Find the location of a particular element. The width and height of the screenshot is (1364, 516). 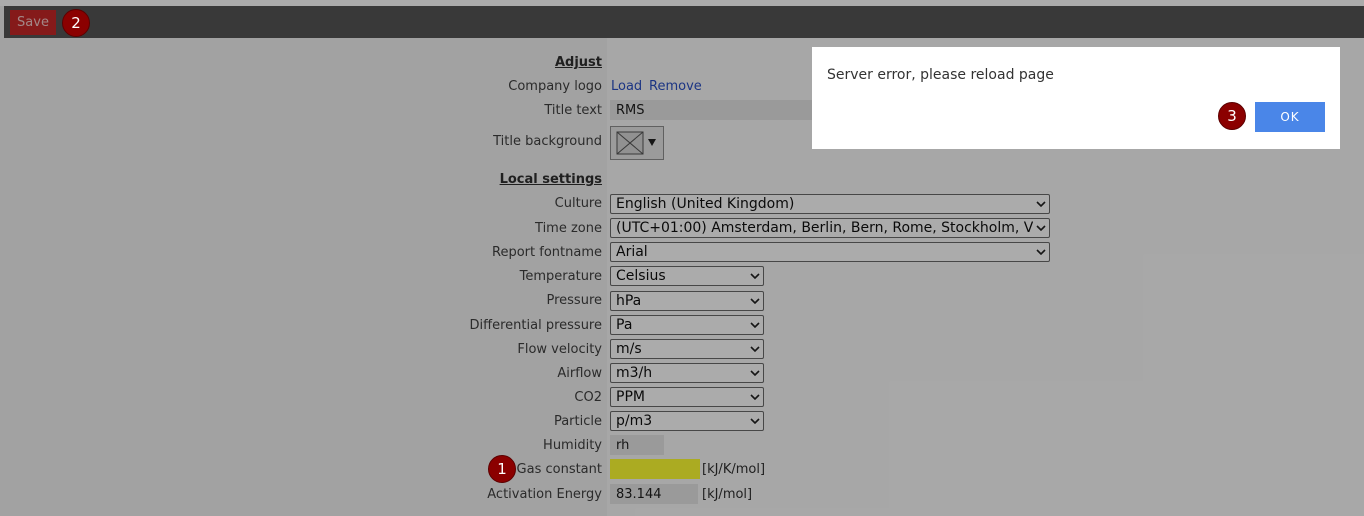

annotation-badge-3: 3 is located at coordinates (1232, 116).